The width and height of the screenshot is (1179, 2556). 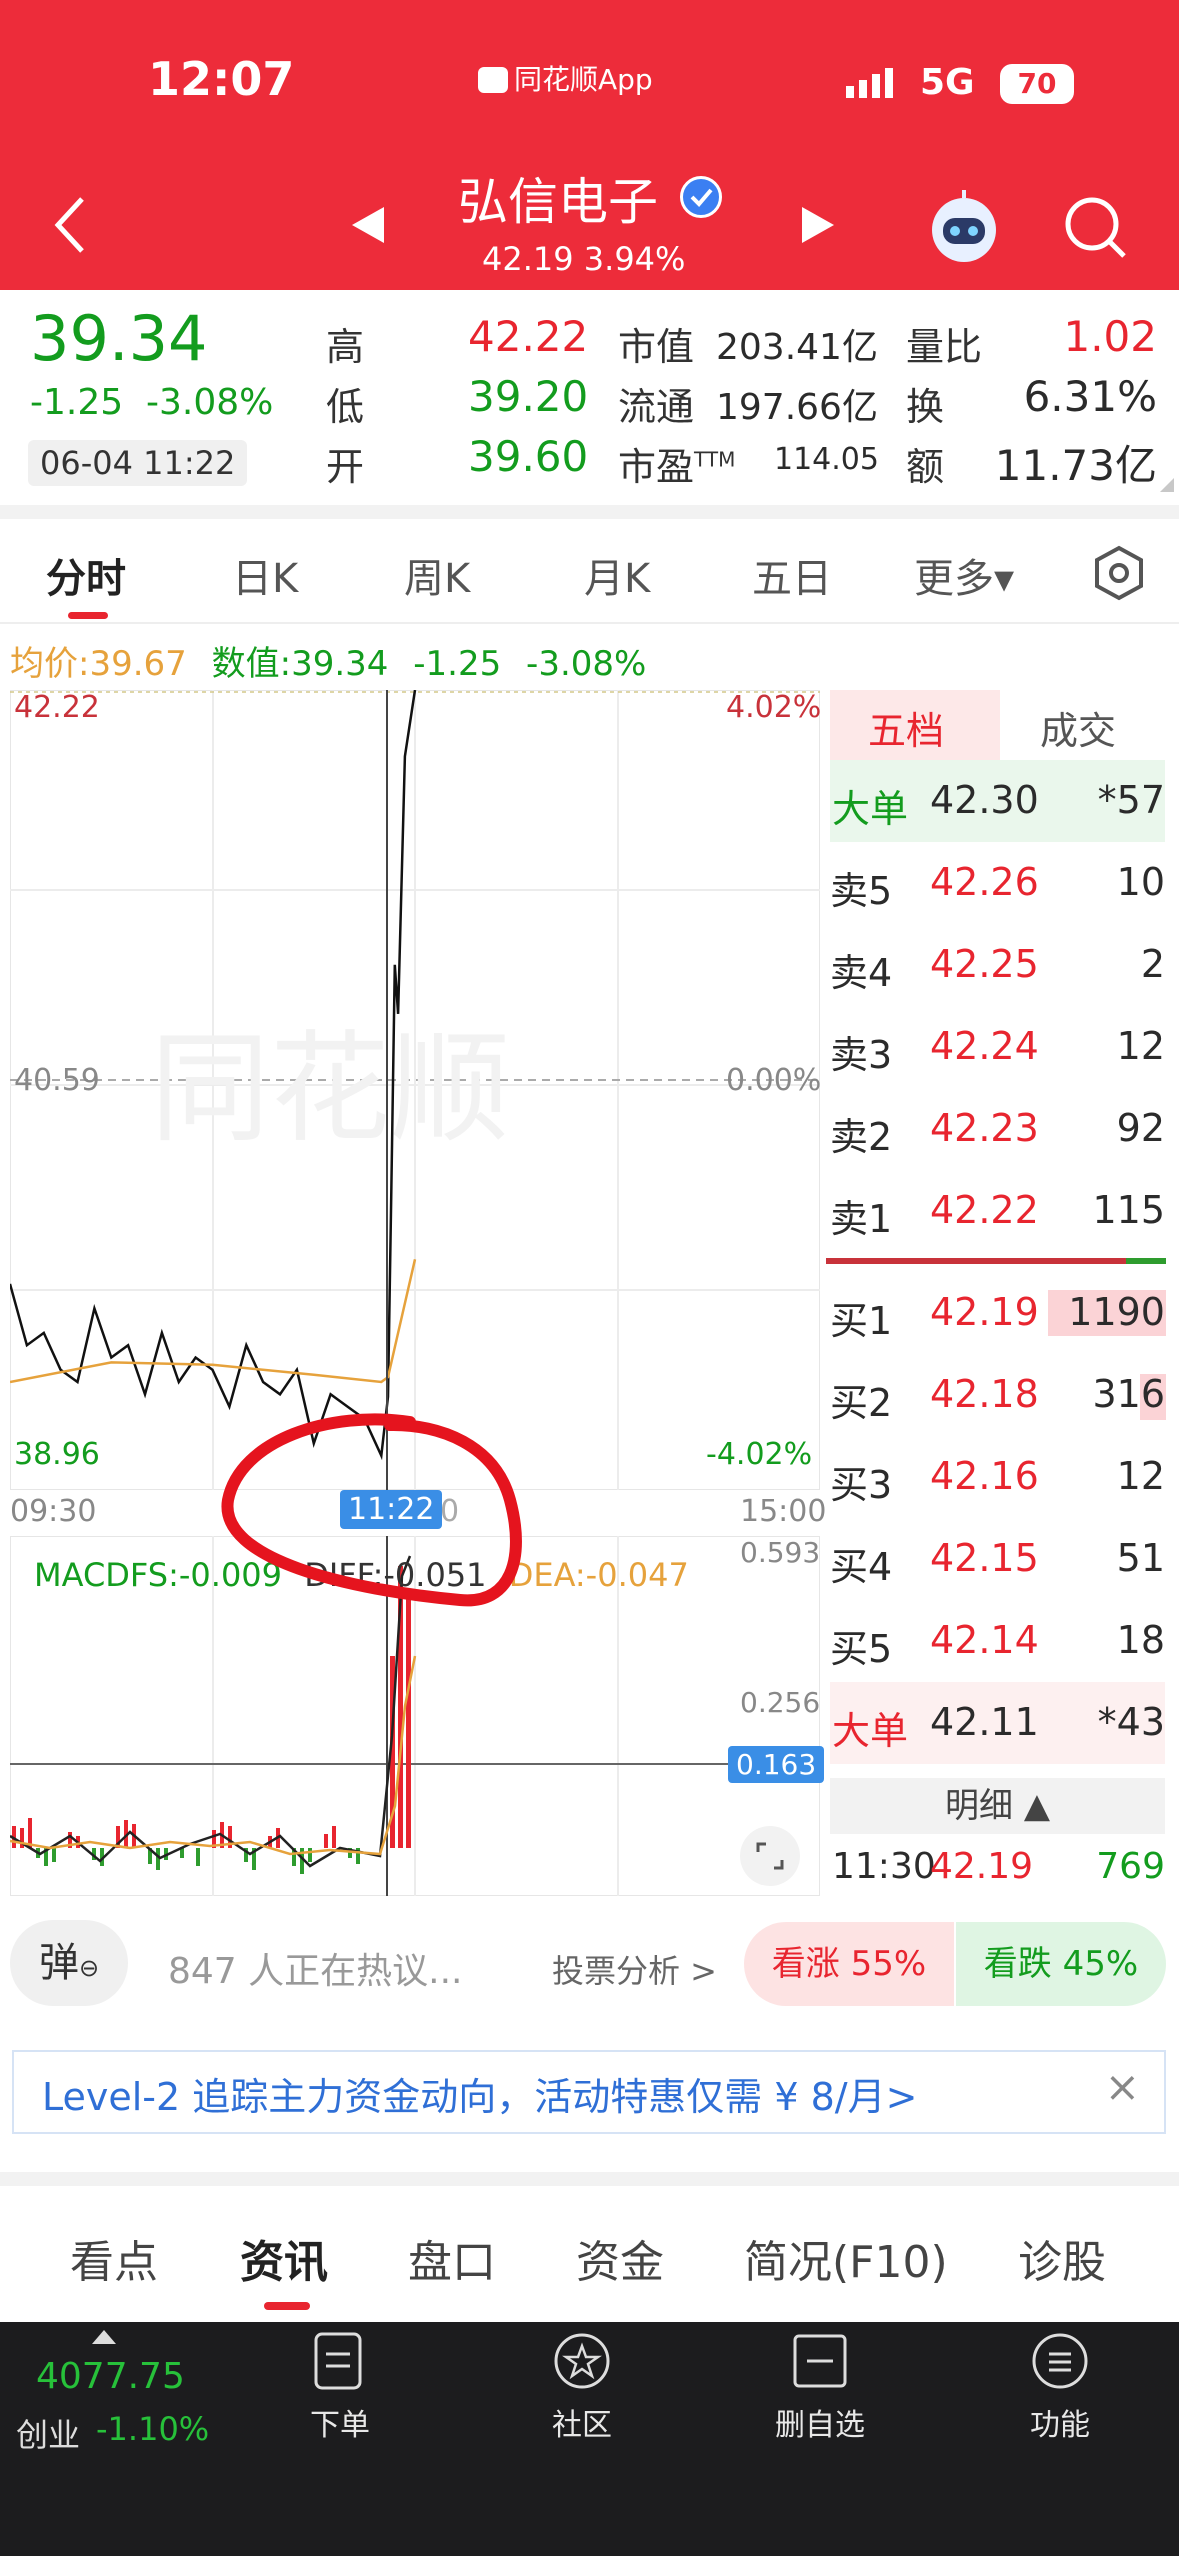 I want to click on x-axis-end: 15:00, so click(x=783, y=1511).